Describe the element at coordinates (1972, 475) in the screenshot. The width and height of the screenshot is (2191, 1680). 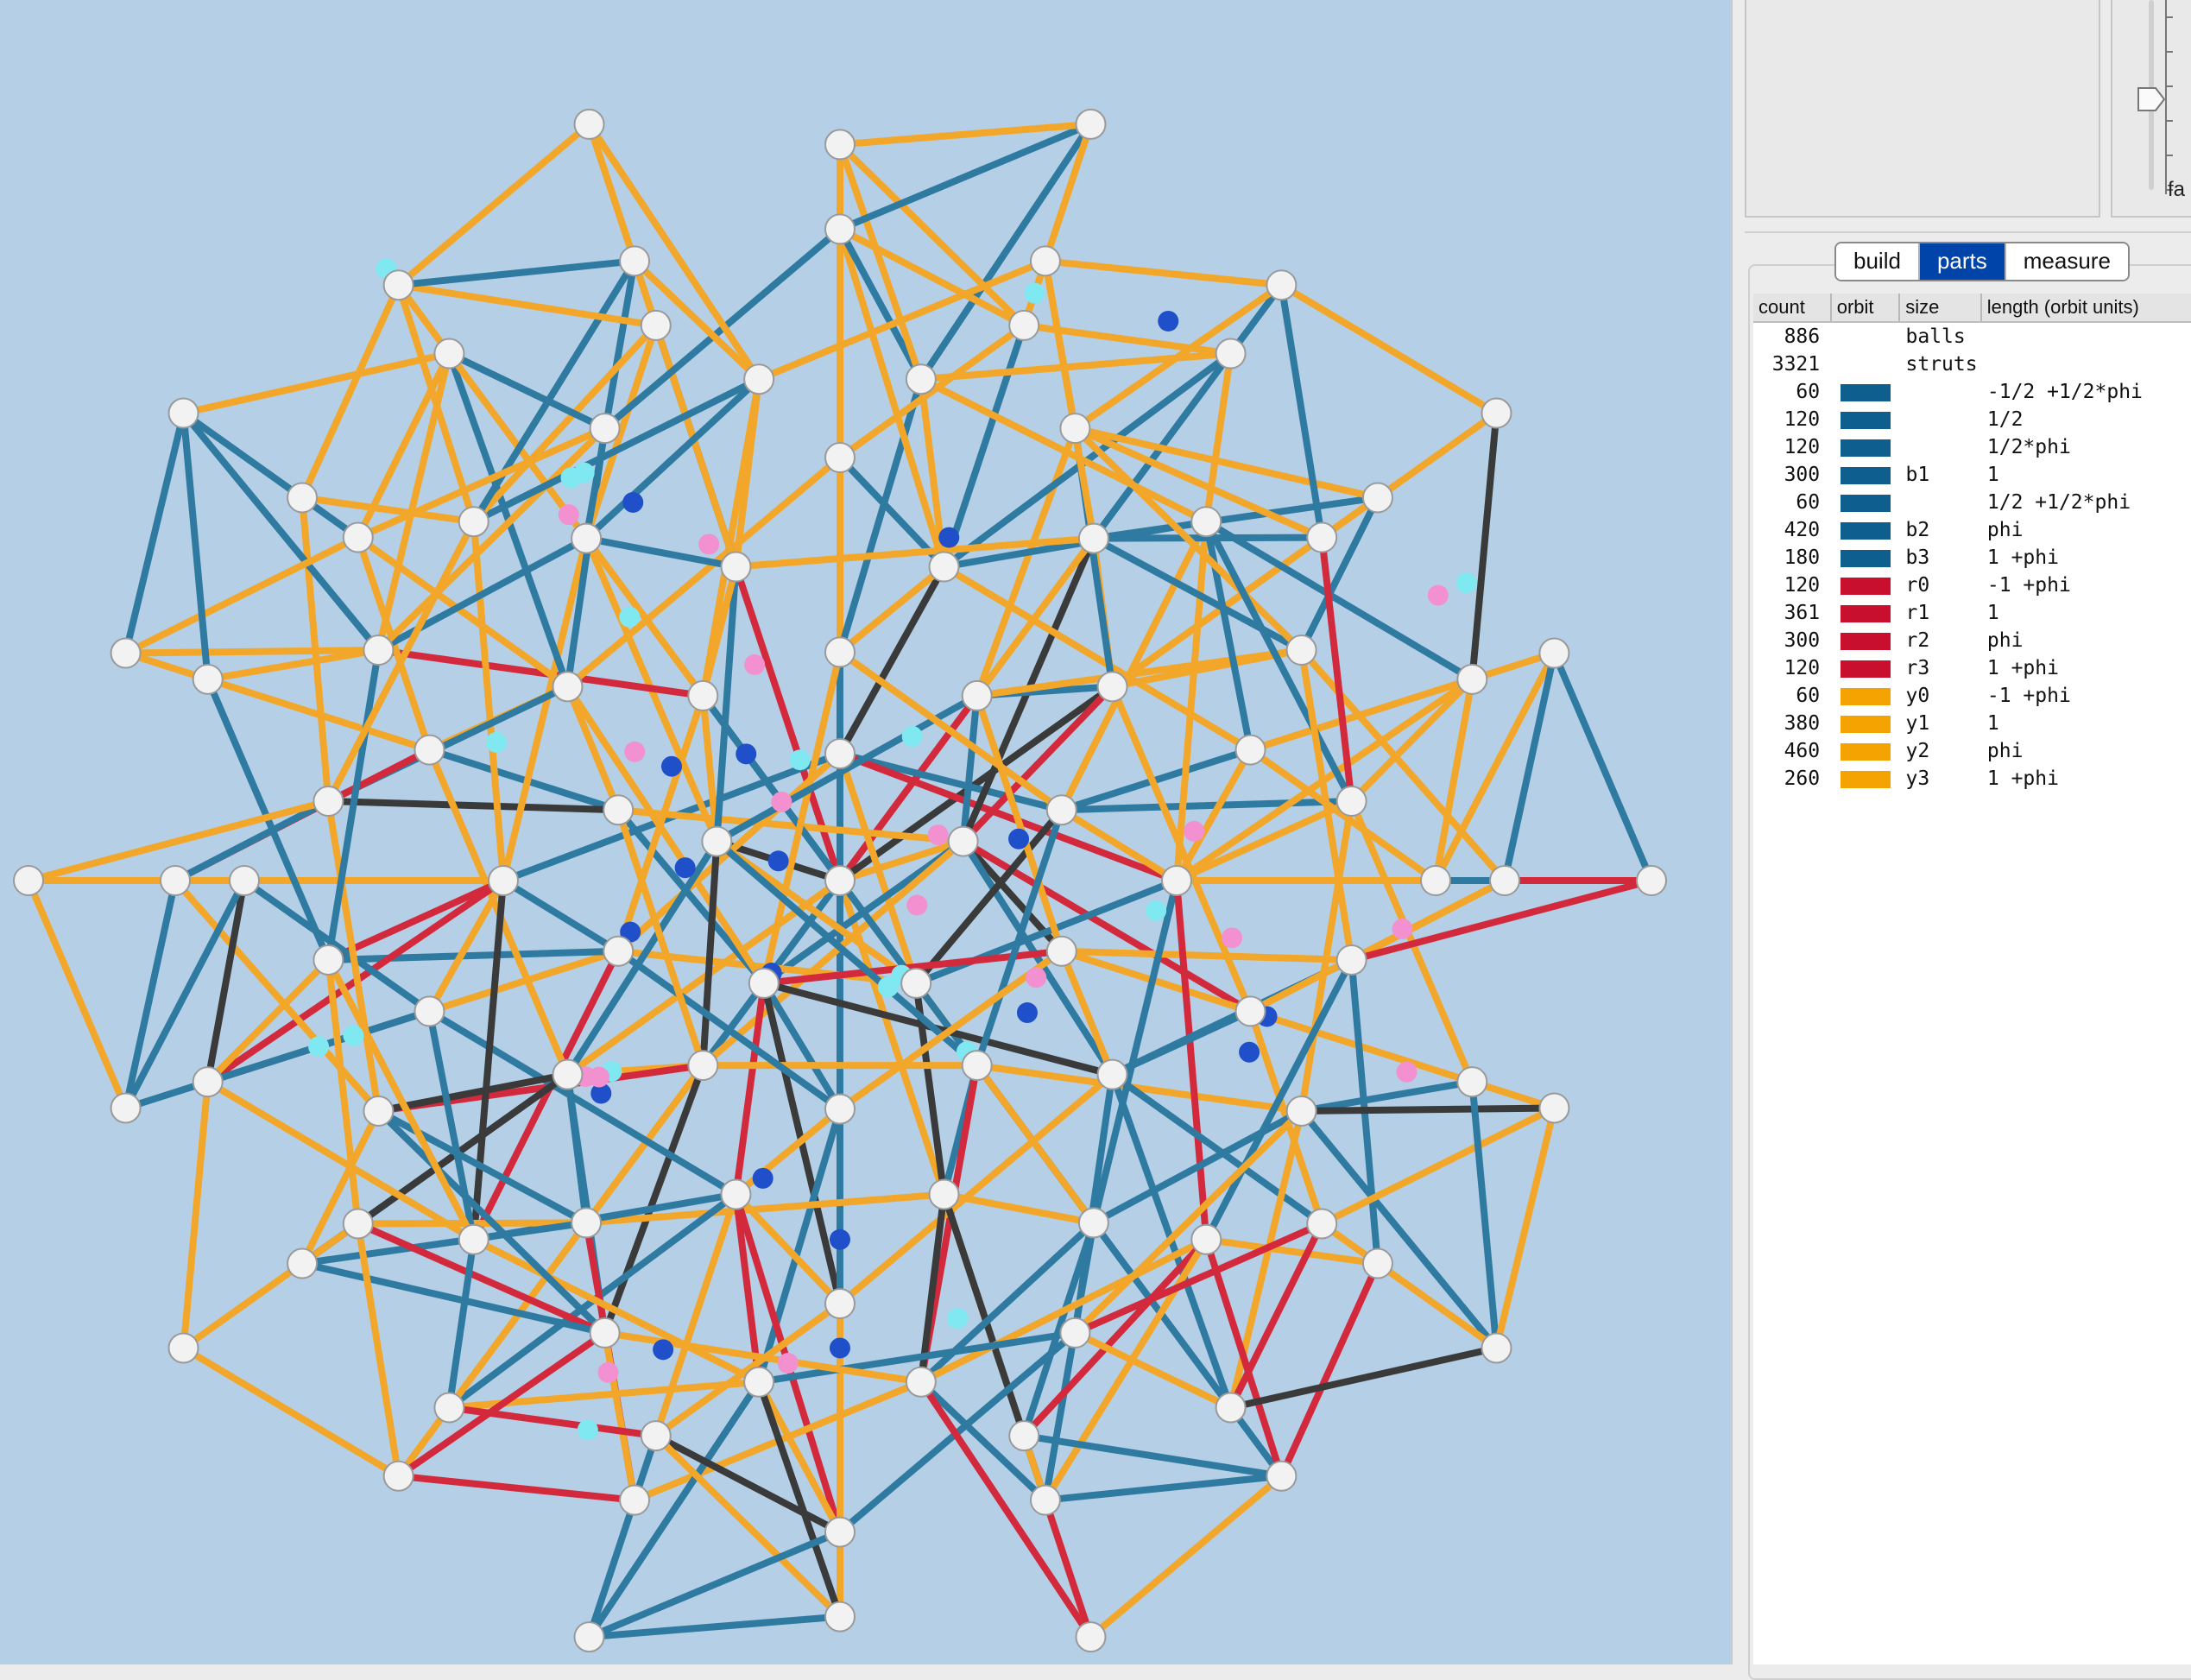
I see `table-row: 300 b1 1` at that location.